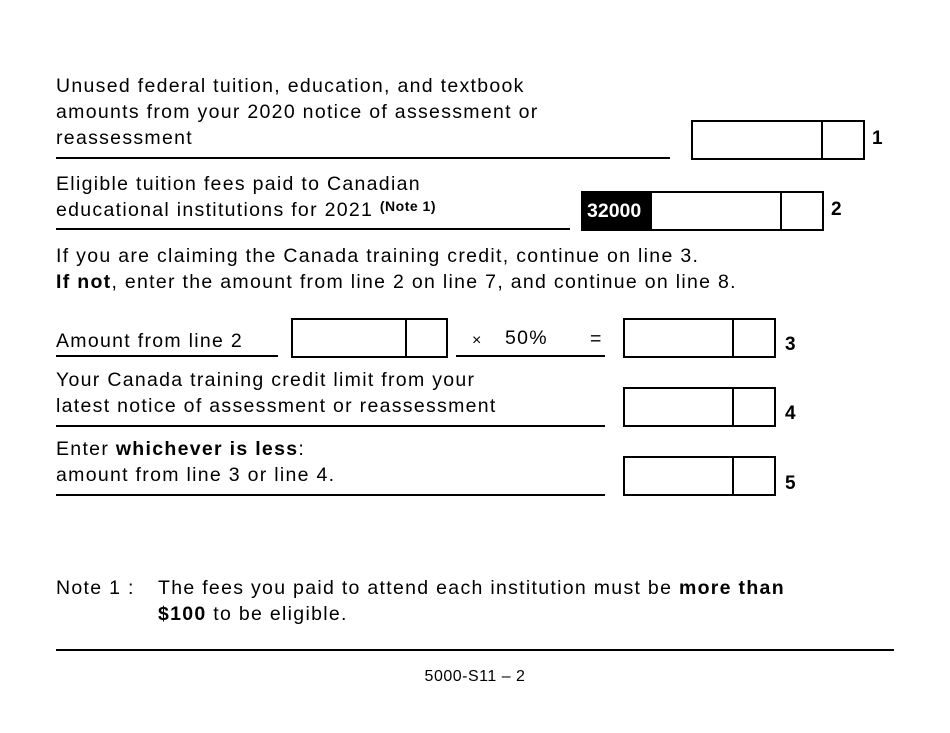 This screenshot has height=733, width=950. Describe the element at coordinates (758, 407) in the screenshot. I see `line4-cents-input` at that location.